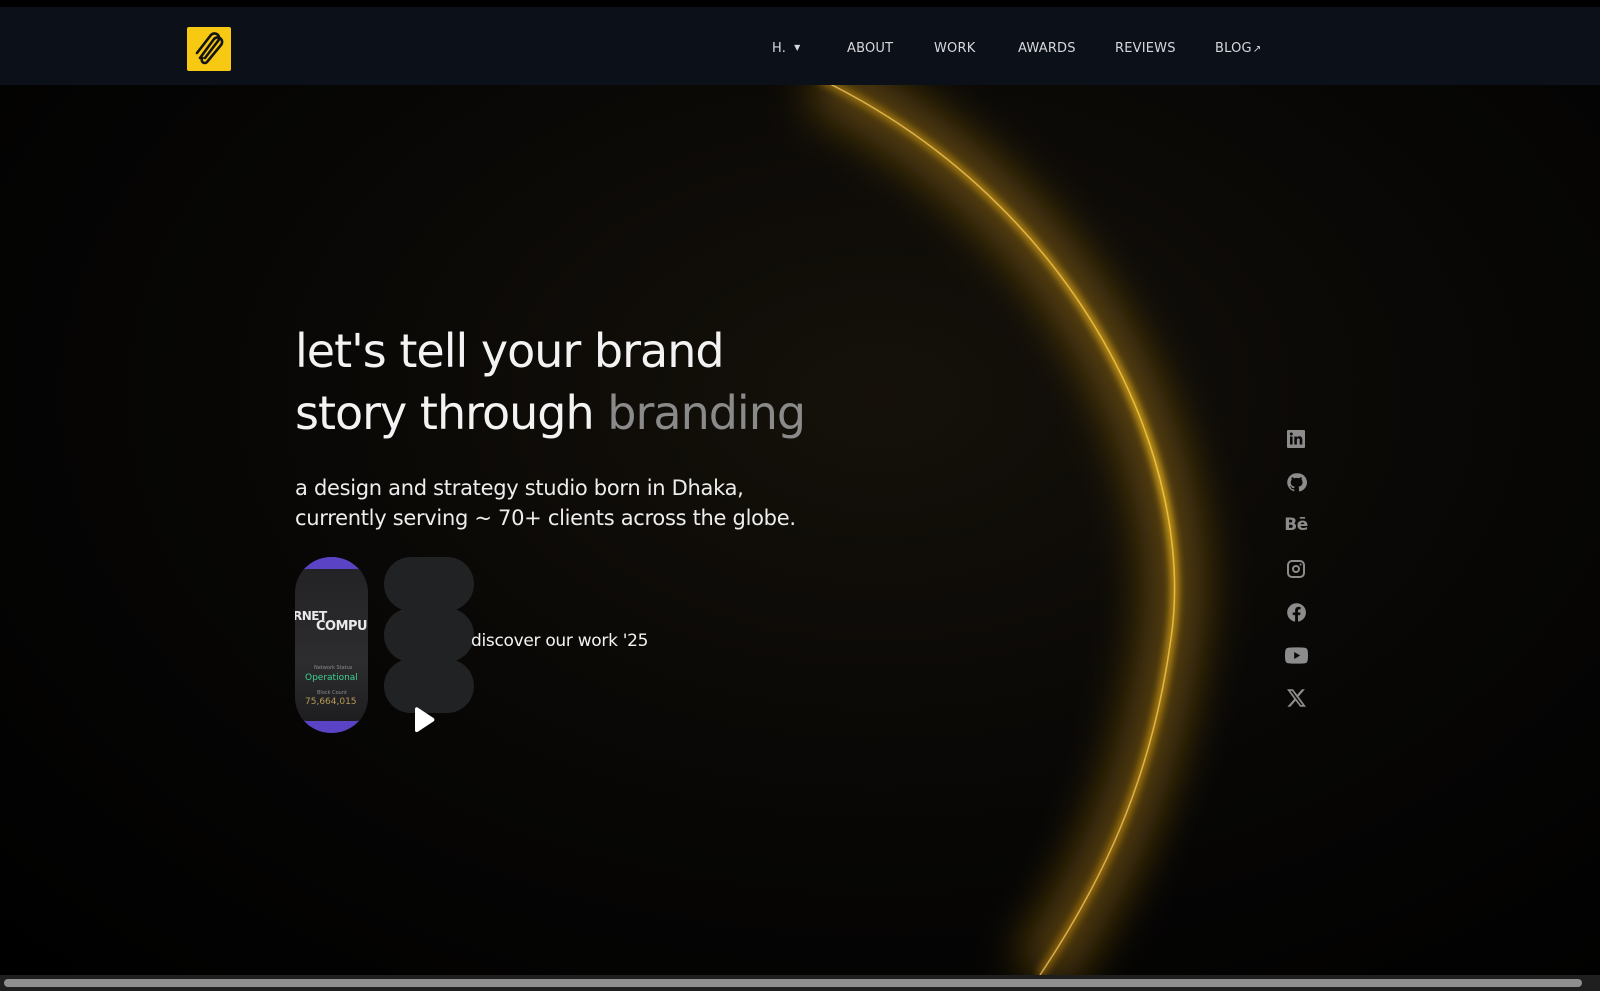 Image resolution: width=1600 pixels, height=991 pixels. What do you see at coordinates (333, 668) in the screenshot?
I see `showcase-status-label: Network Status` at bounding box center [333, 668].